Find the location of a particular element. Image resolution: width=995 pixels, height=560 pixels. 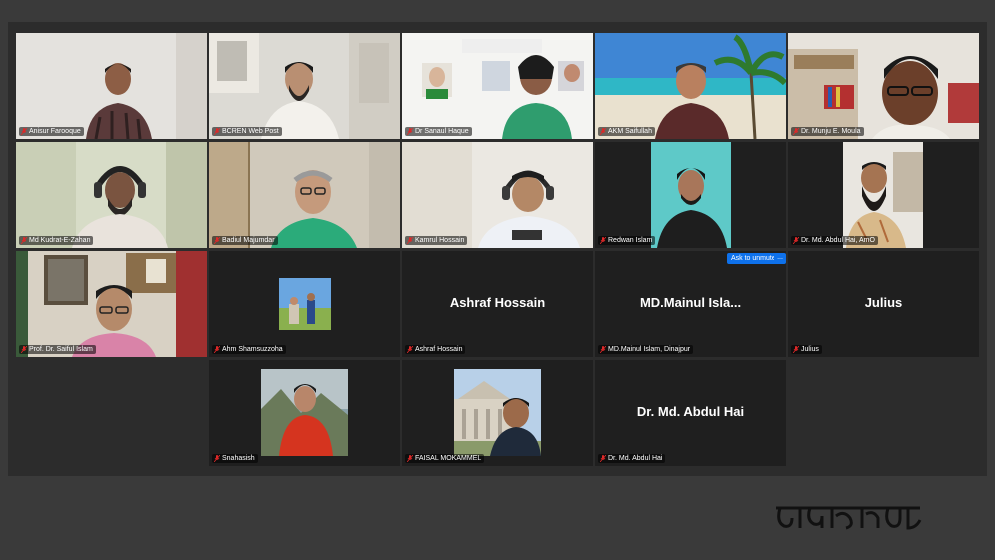

participant-label: Kamrul Hossain is located at coordinates (436, 240).